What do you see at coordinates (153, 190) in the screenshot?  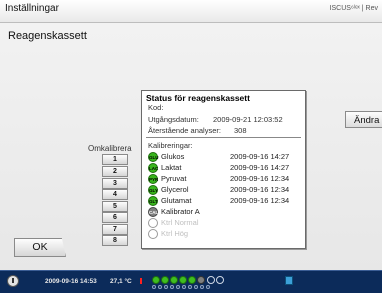 I see `gly-status-icon: GLY` at bounding box center [153, 190].